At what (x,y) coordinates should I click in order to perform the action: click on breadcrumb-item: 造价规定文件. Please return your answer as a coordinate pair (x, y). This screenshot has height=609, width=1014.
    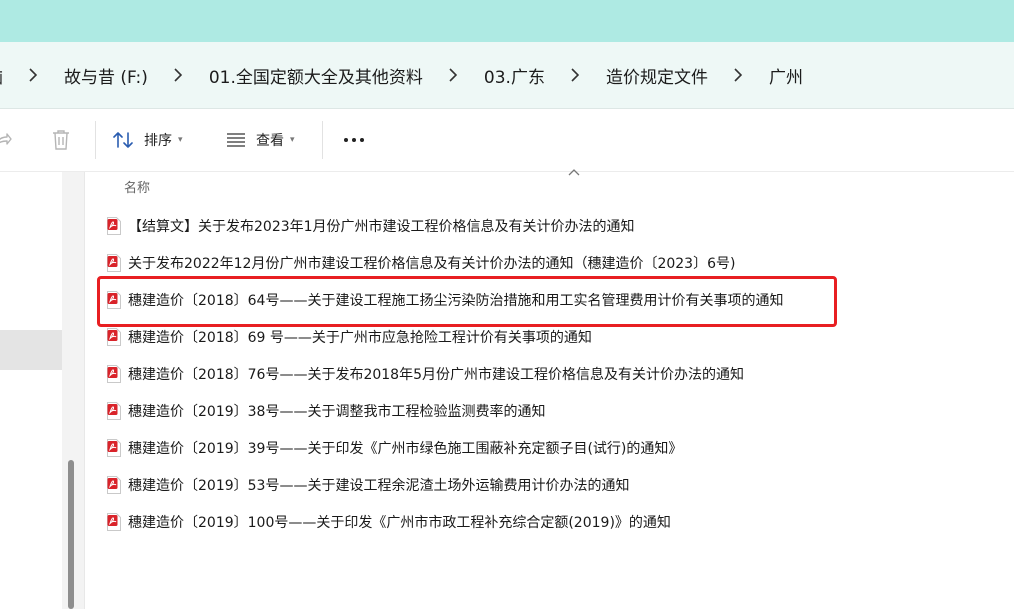
    Looking at the image, I should click on (657, 75).